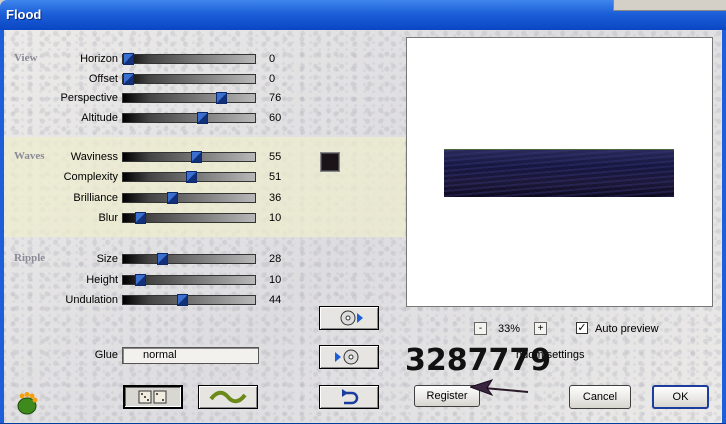  What do you see at coordinates (499, 388) in the screenshot?
I see `pointer-arrow-icon` at bounding box center [499, 388].